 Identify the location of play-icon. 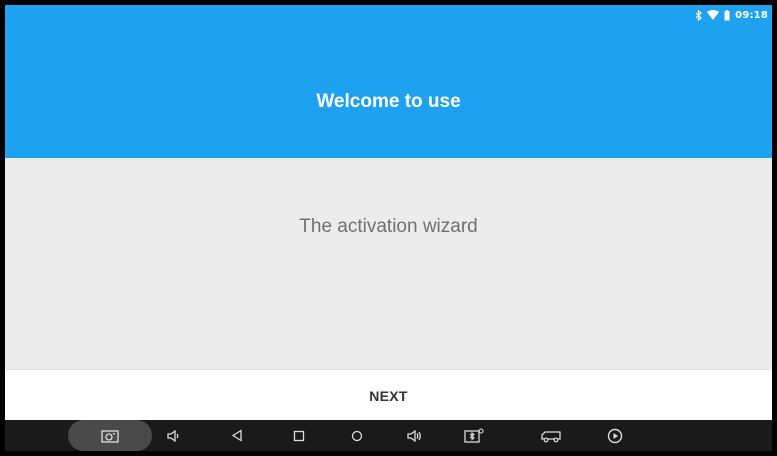
(615, 435).